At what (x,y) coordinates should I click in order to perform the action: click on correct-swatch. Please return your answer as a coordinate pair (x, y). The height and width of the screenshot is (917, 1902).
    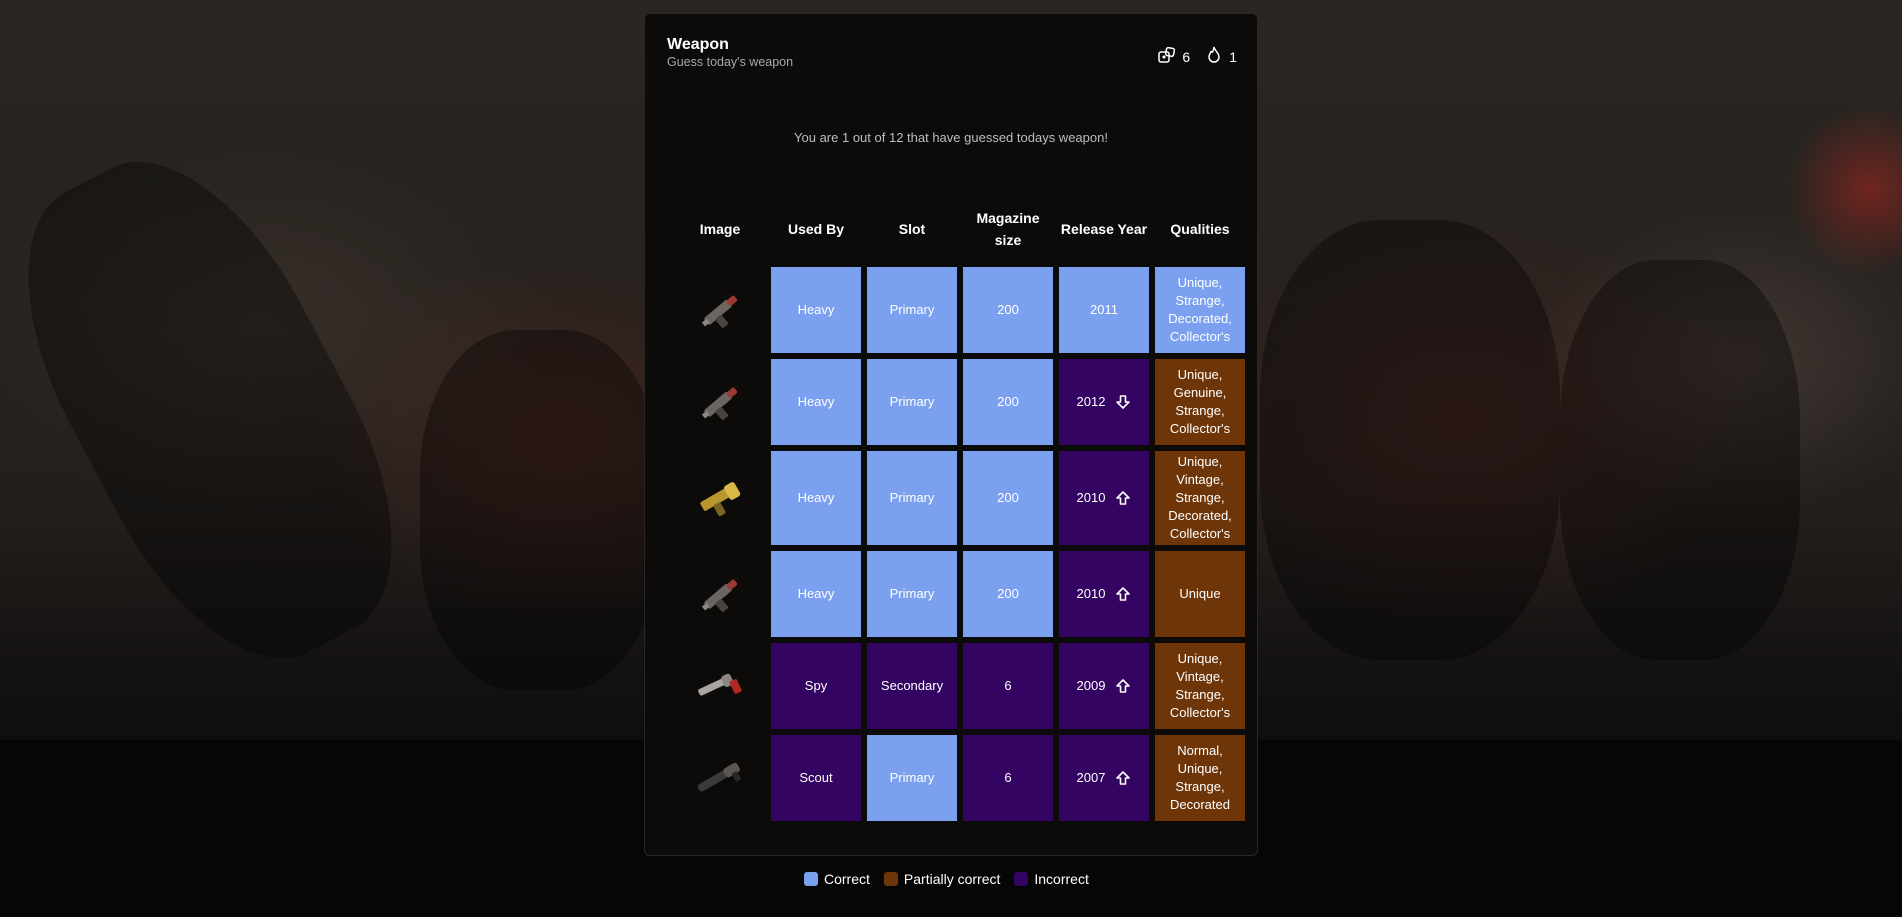
    Looking at the image, I should click on (811, 879).